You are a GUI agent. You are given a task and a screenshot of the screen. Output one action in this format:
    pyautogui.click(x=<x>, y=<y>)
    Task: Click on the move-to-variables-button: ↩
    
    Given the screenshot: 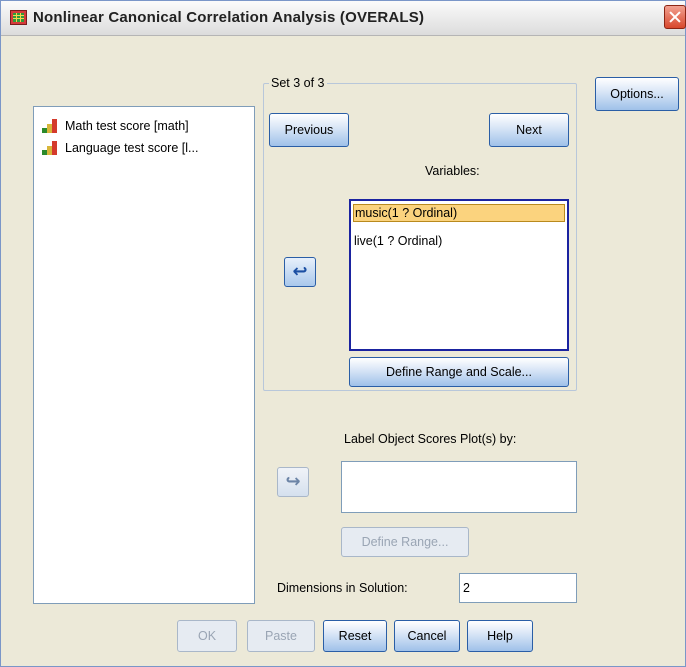 What is the action you would take?
    pyautogui.click(x=300, y=272)
    